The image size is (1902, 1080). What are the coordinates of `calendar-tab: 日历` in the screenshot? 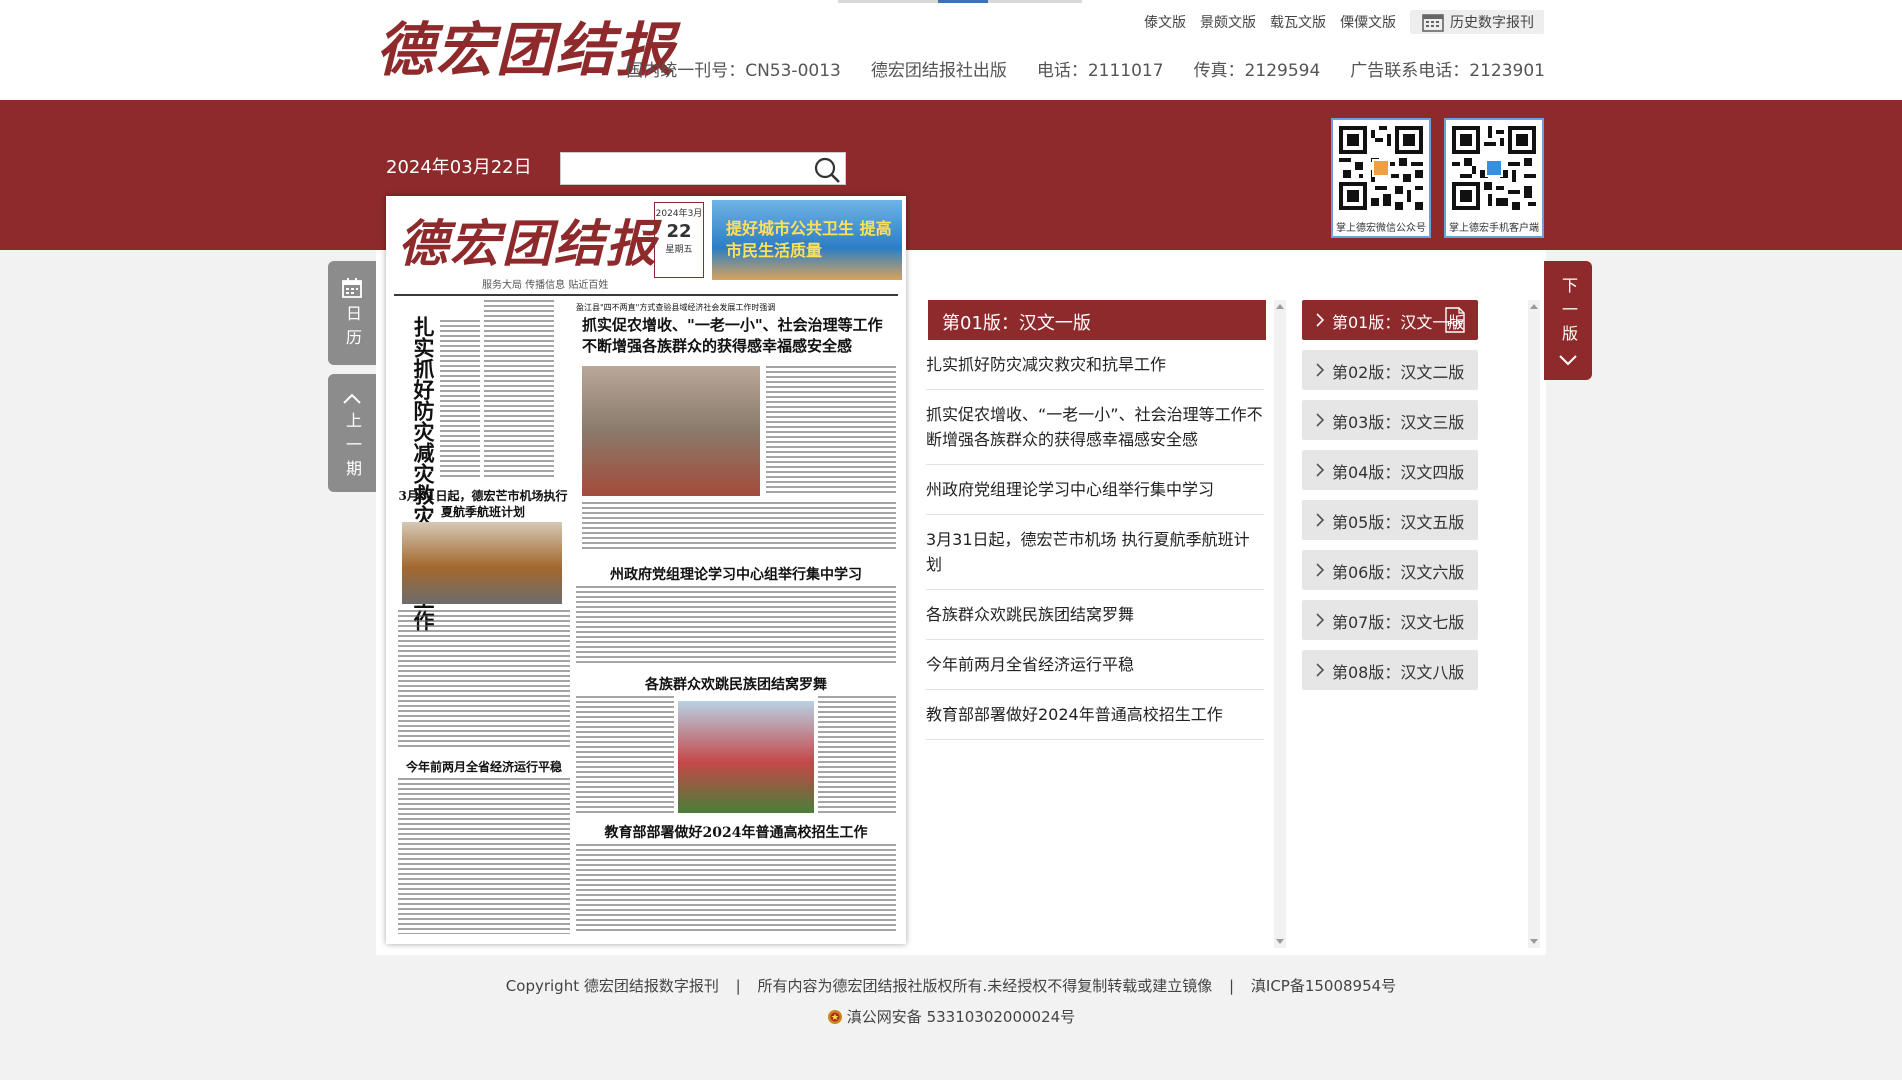 It's located at (352, 313).